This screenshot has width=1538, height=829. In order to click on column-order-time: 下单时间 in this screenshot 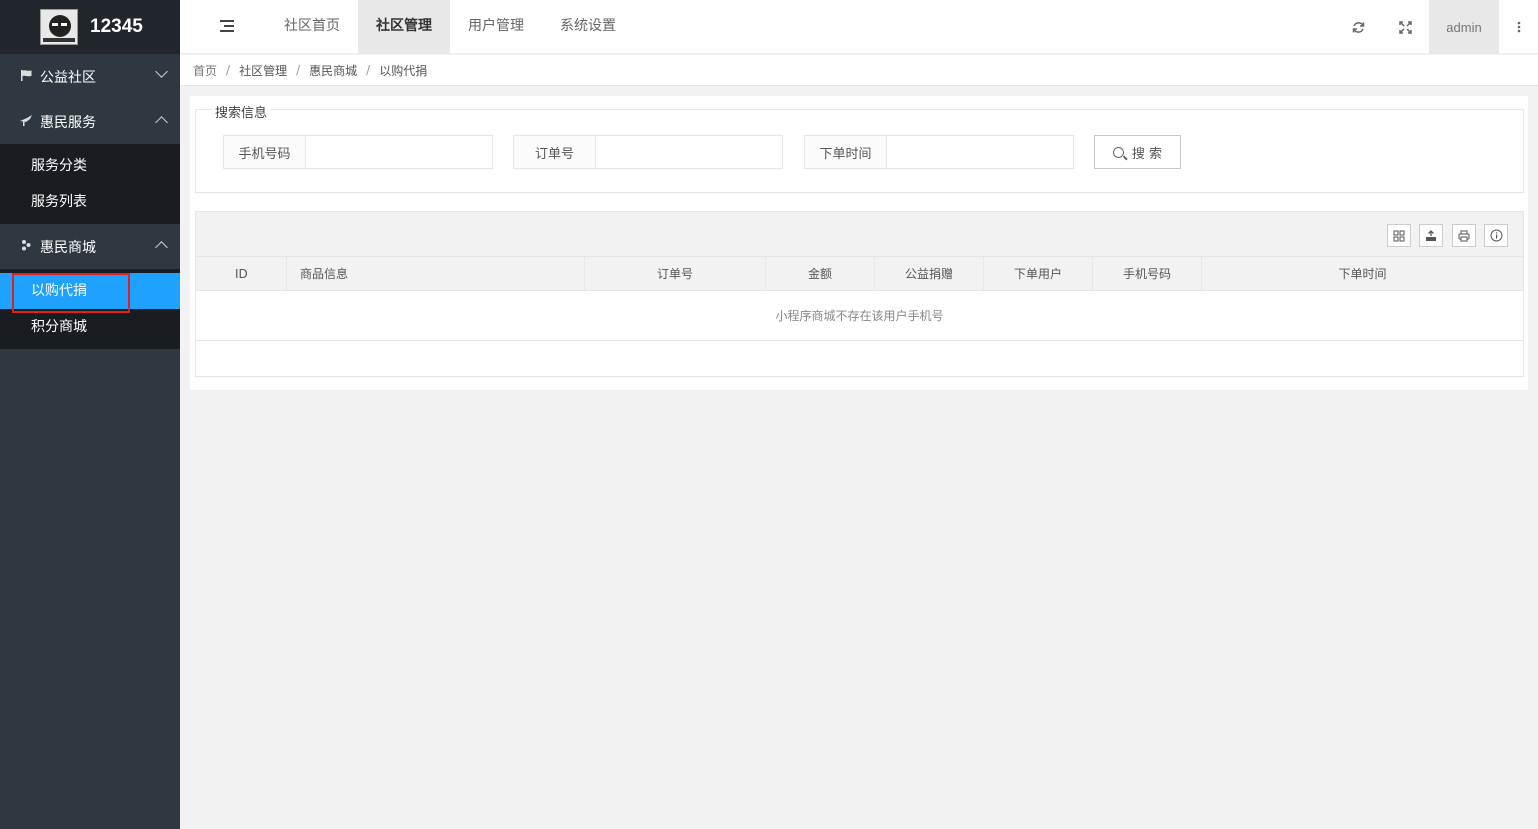, I will do `click(1362, 274)`.